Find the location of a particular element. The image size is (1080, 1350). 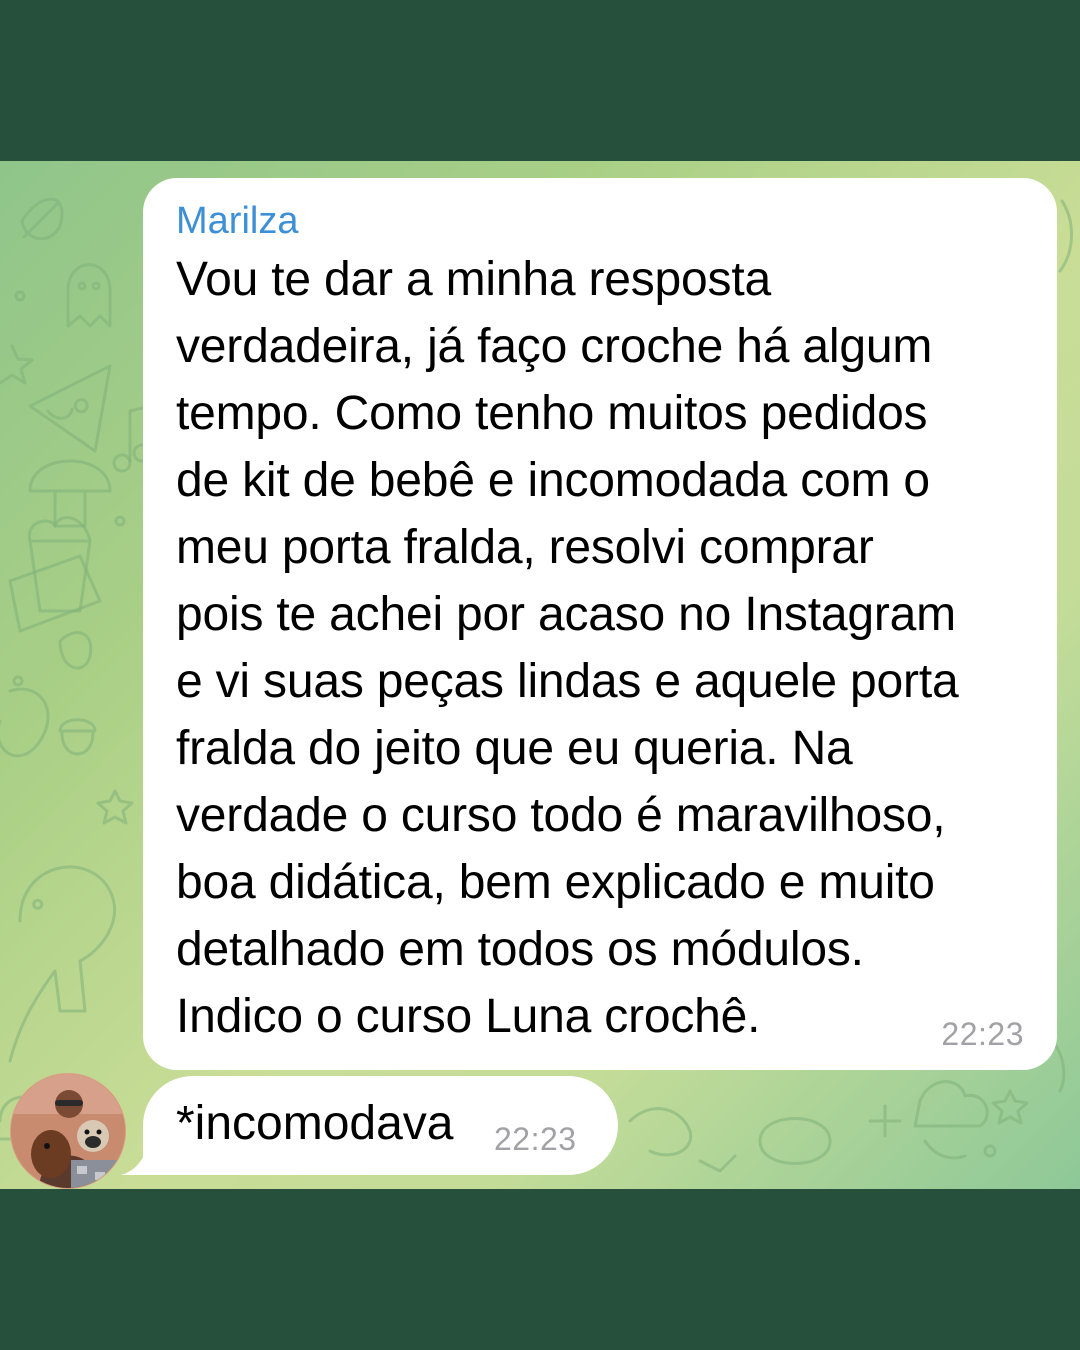

avatar-photo-icon is located at coordinates (68, 1131).